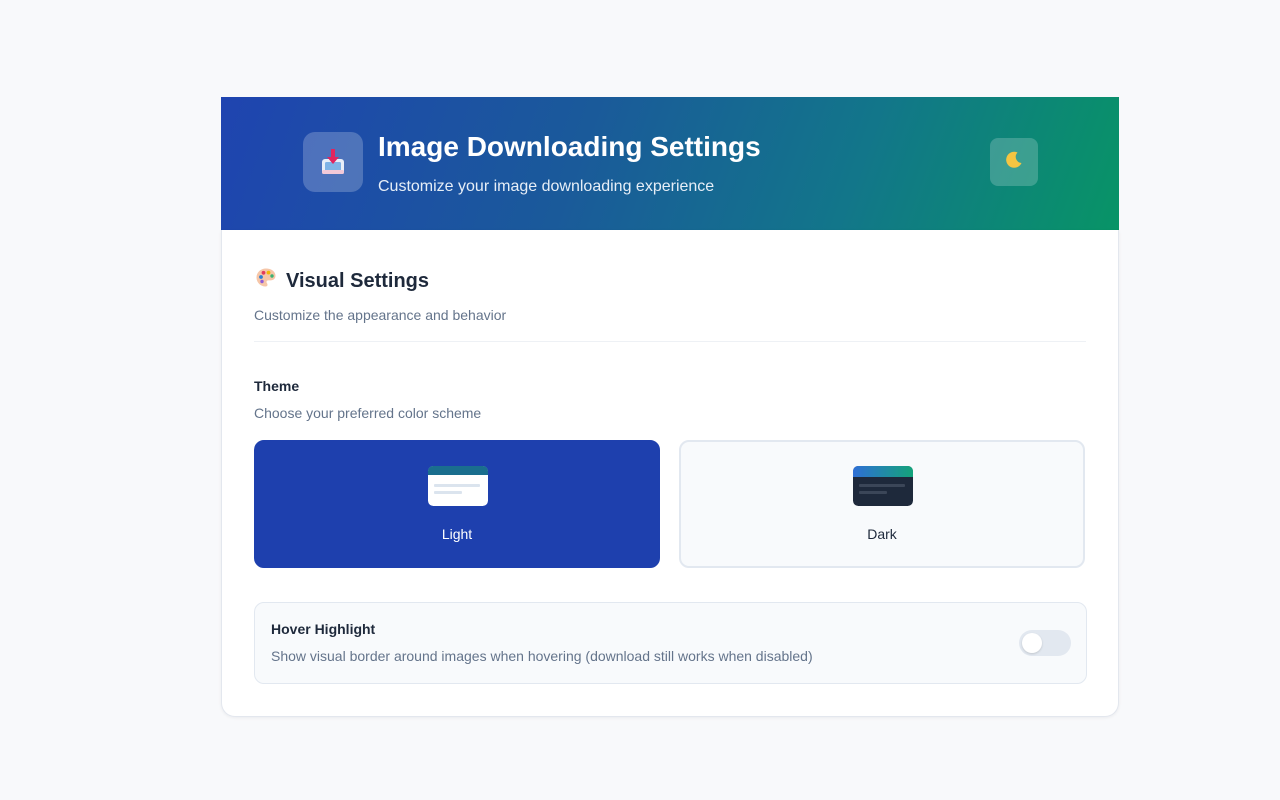 The height and width of the screenshot is (800, 1280). I want to click on section-subtitle: Customize the appearance and behavior, so click(380, 315).